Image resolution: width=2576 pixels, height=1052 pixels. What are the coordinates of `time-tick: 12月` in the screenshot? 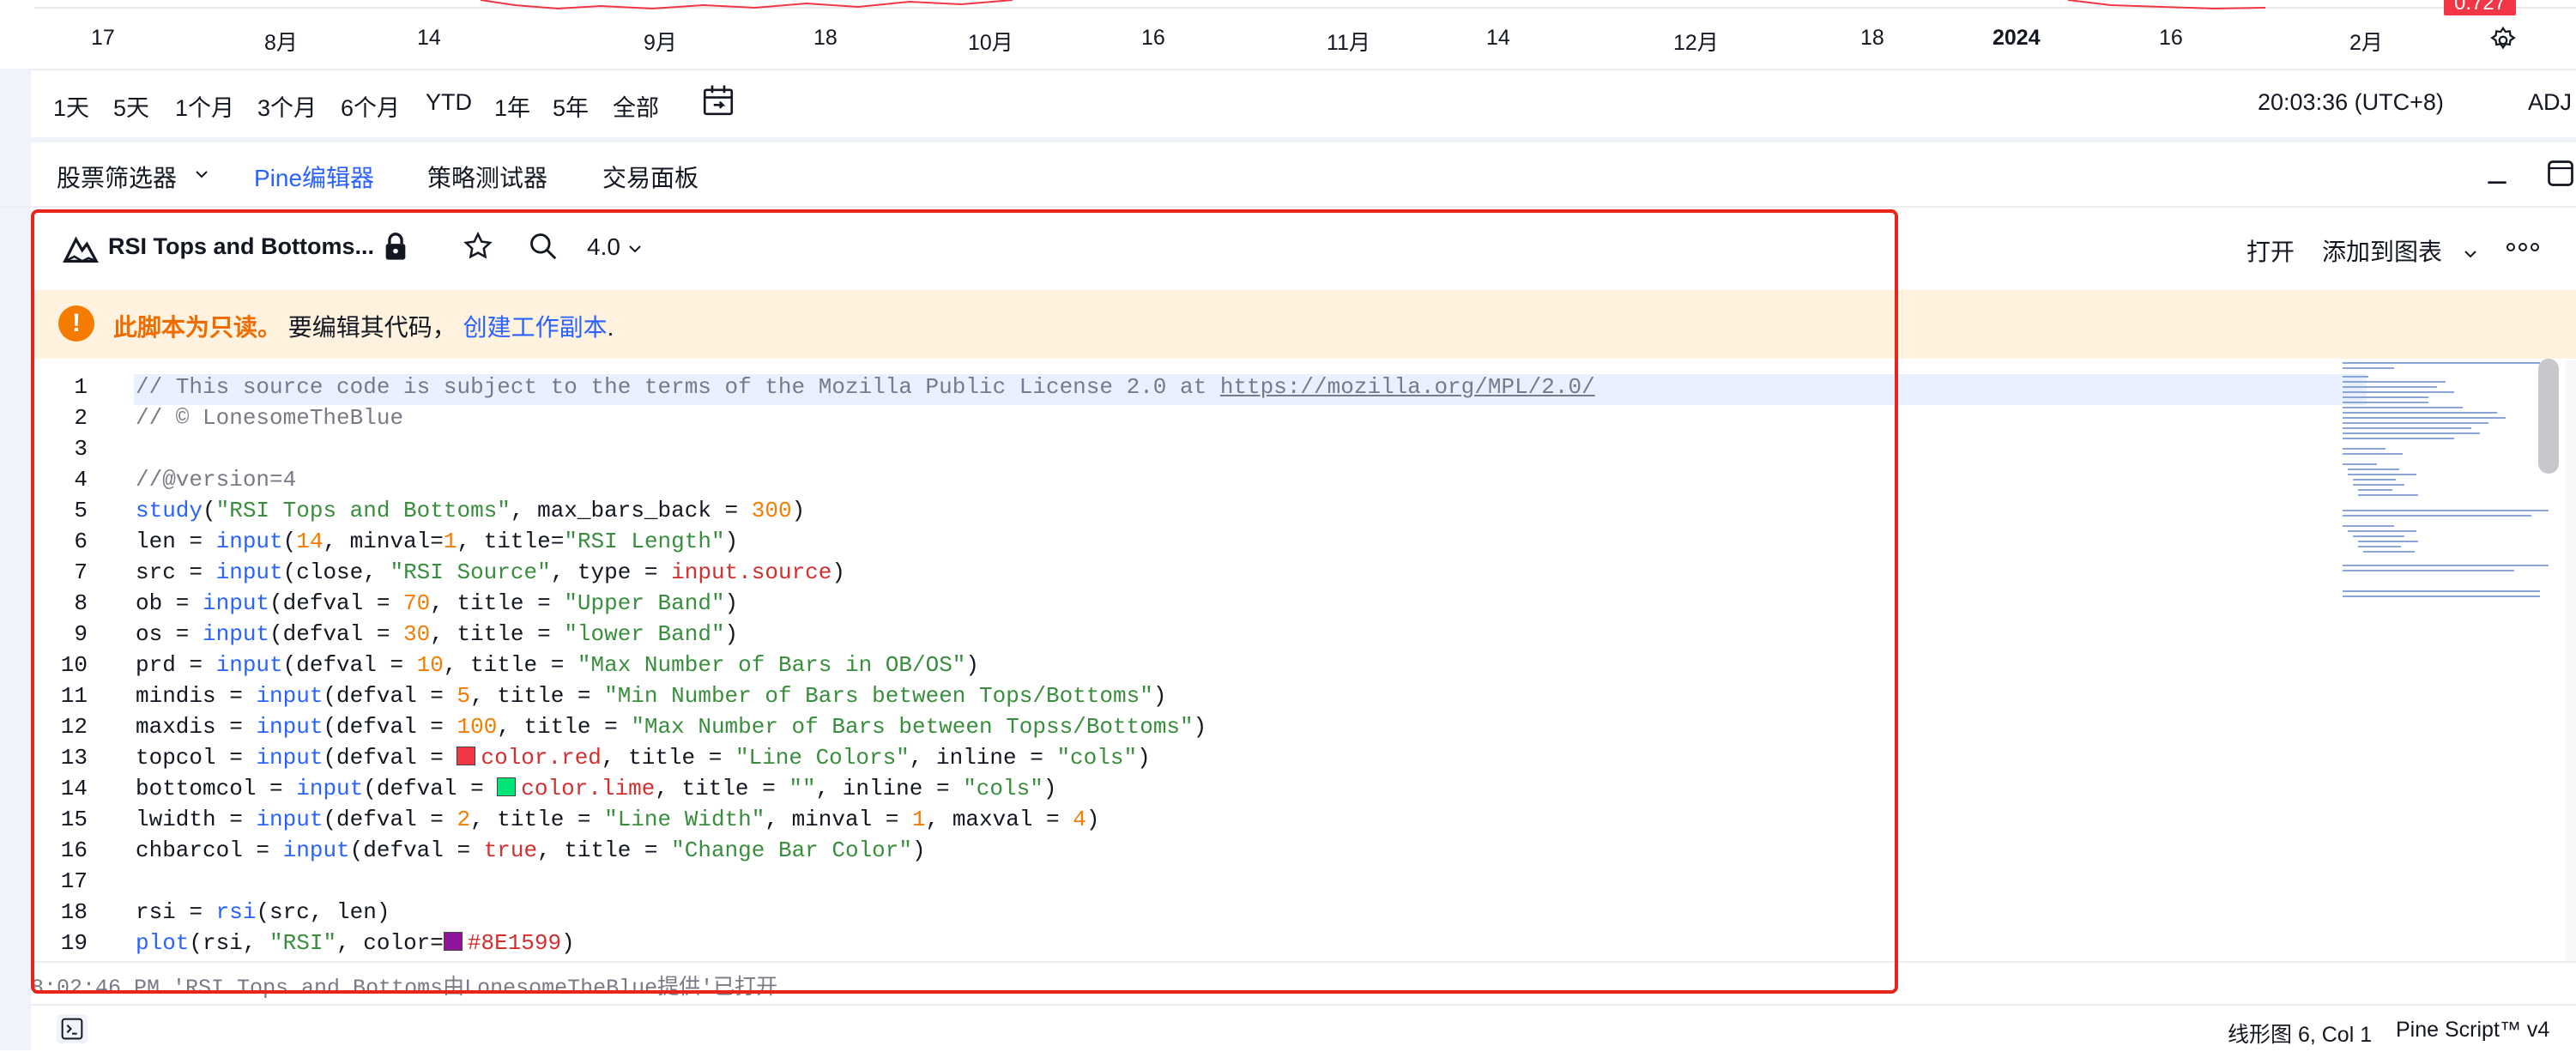 It's located at (1696, 43).